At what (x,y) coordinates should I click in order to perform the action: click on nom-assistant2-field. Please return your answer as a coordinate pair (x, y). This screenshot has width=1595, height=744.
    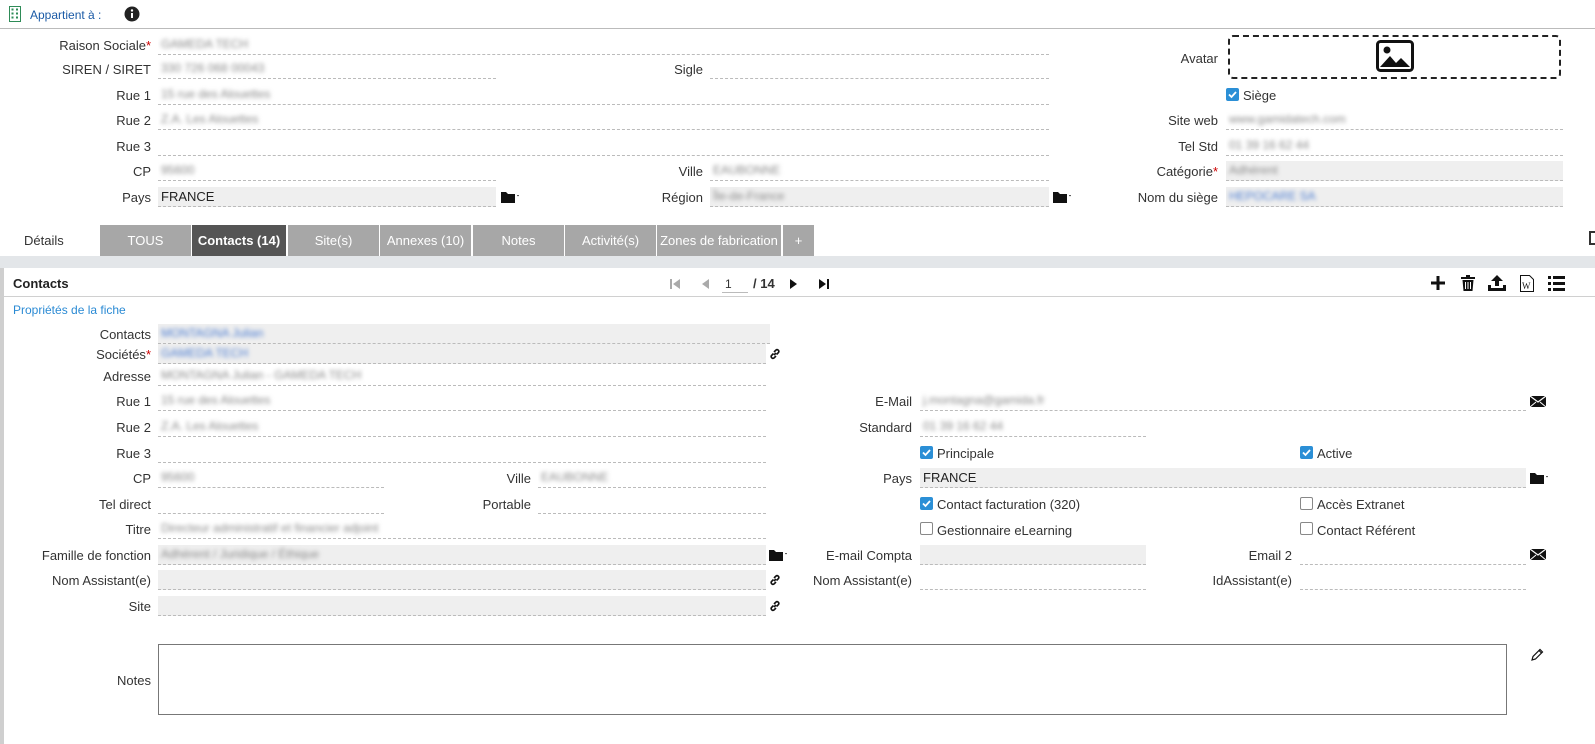
    Looking at the image, I should click on (1033, 580).